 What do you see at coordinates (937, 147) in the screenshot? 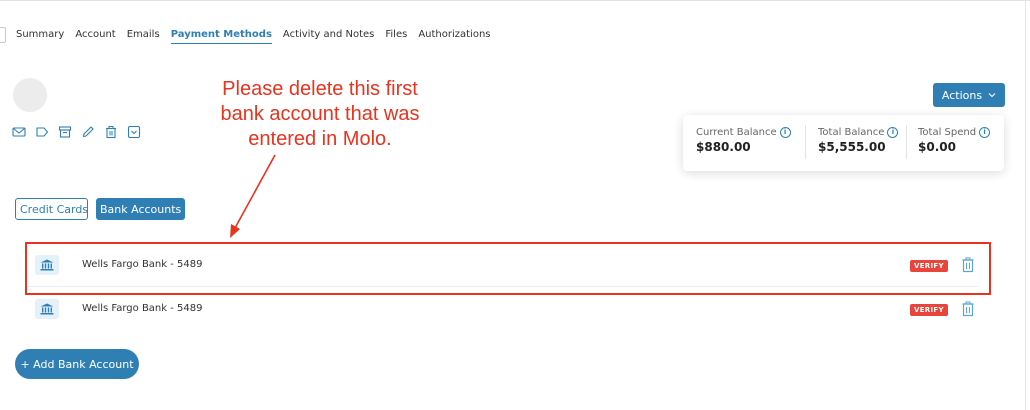
I see `total-spend-value: $0.00` at bounding box center [937, 147].